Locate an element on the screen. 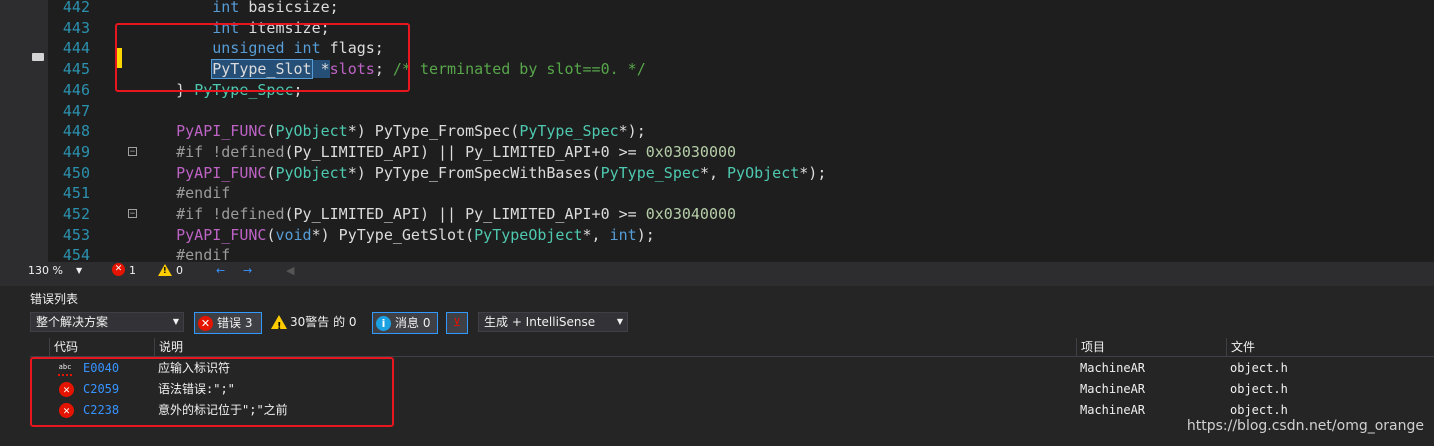  line-number: 448 is located at coordinates (76, 131).